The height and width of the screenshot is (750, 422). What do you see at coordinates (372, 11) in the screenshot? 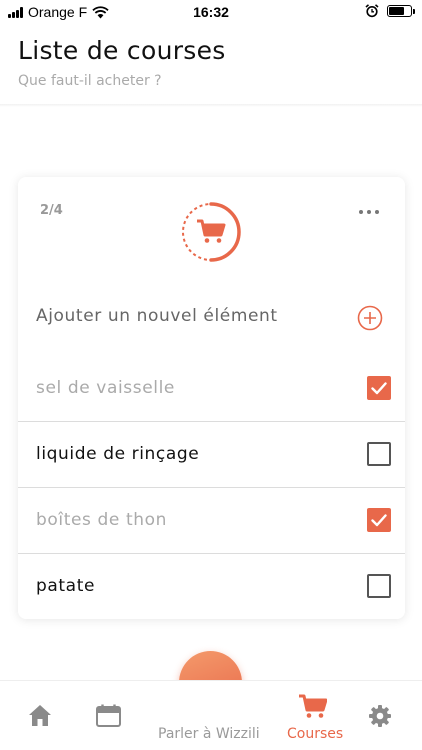
I see `alarm-icon` at bounding box center [372, 11].